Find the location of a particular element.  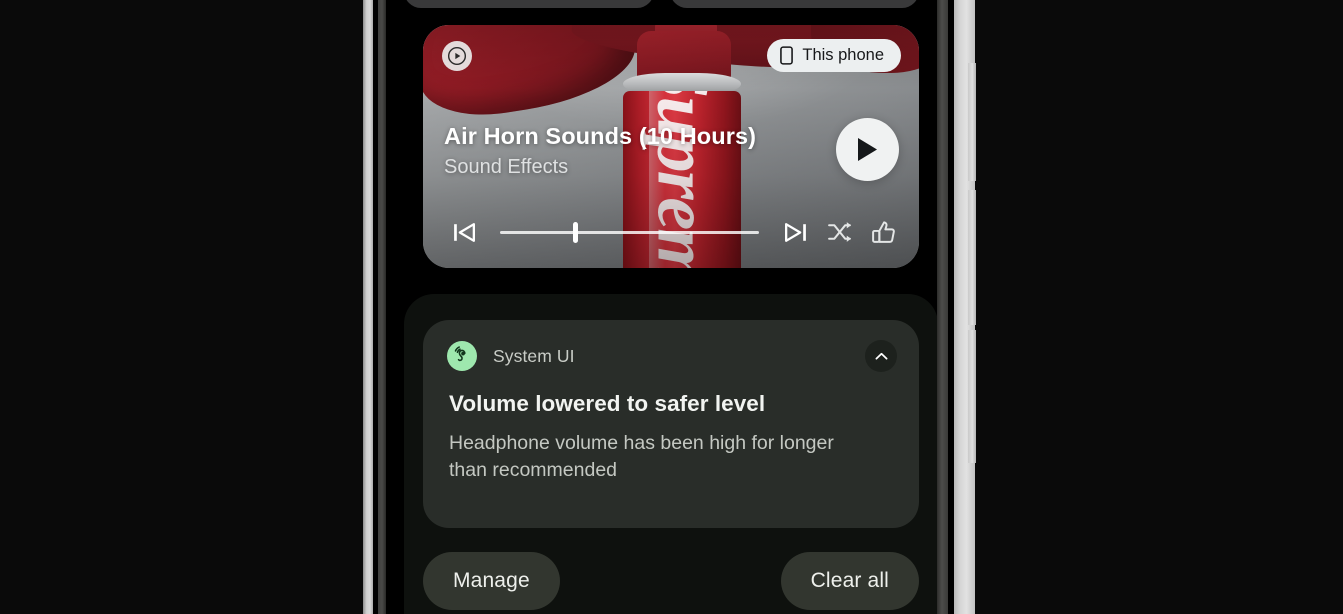

notification-app-name: System UI is located at coordinates (534, 355).